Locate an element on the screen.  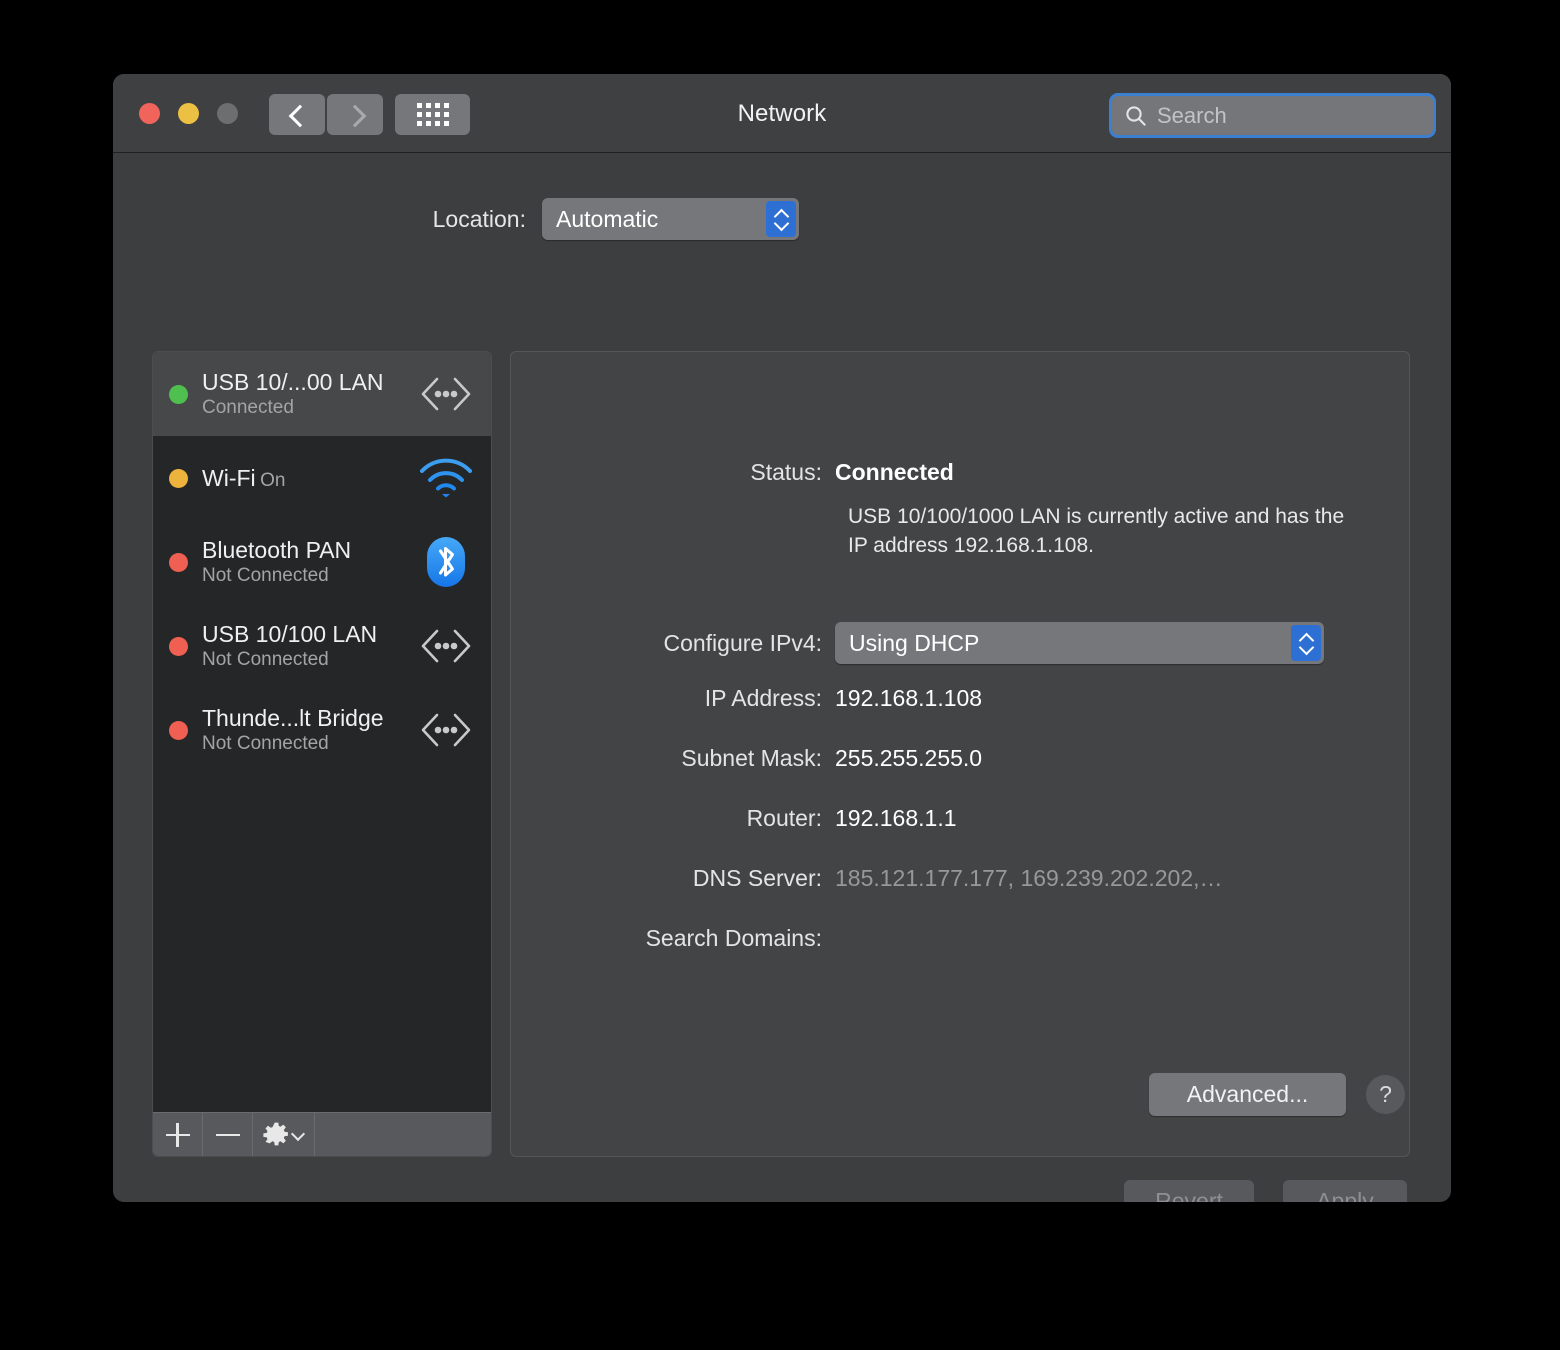
plus-icon is located at coordinates (177, 1134).